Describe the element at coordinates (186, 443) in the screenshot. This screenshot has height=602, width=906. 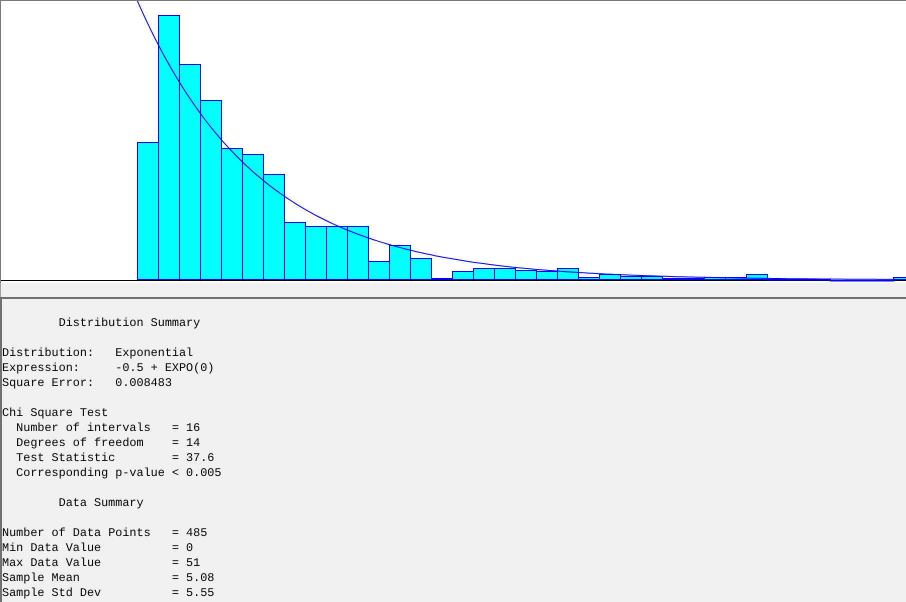
I see `field-value: = 14` at that location.